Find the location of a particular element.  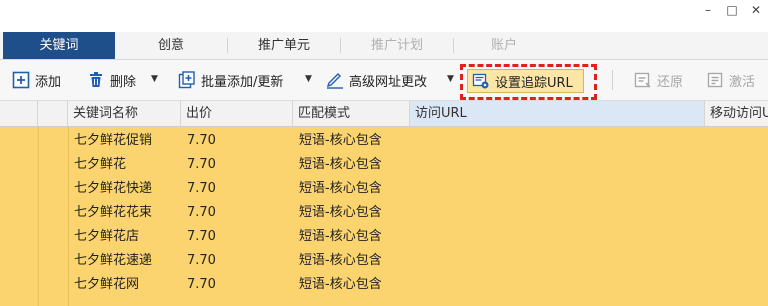

activate-button: 激活 is located at coordinates (730, 80).